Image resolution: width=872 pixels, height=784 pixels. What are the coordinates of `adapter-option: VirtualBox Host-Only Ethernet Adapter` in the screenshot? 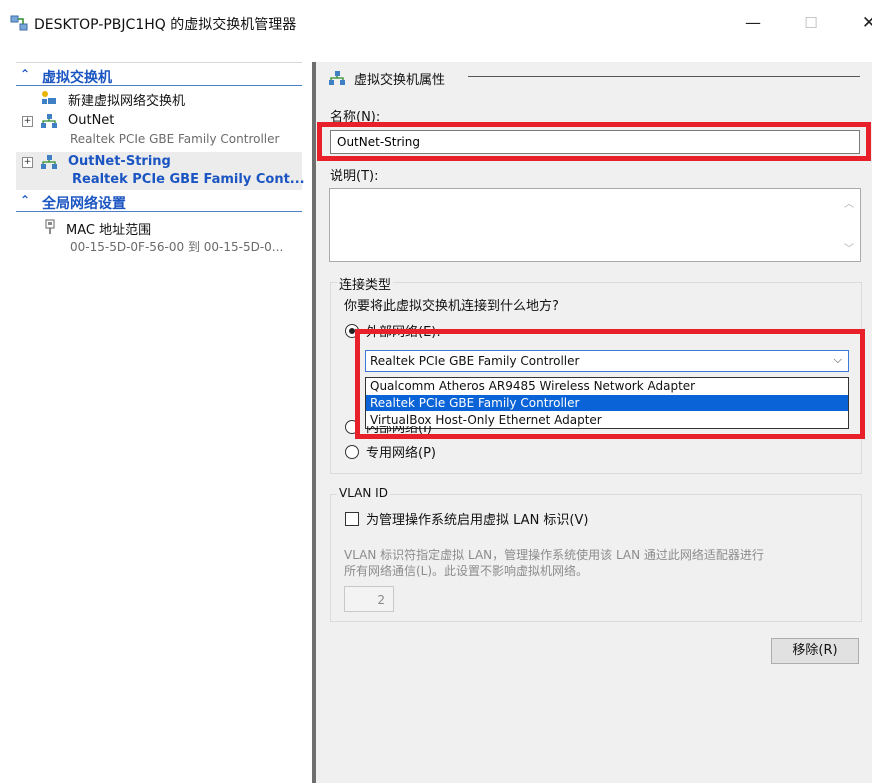 It's located at (607, 420).